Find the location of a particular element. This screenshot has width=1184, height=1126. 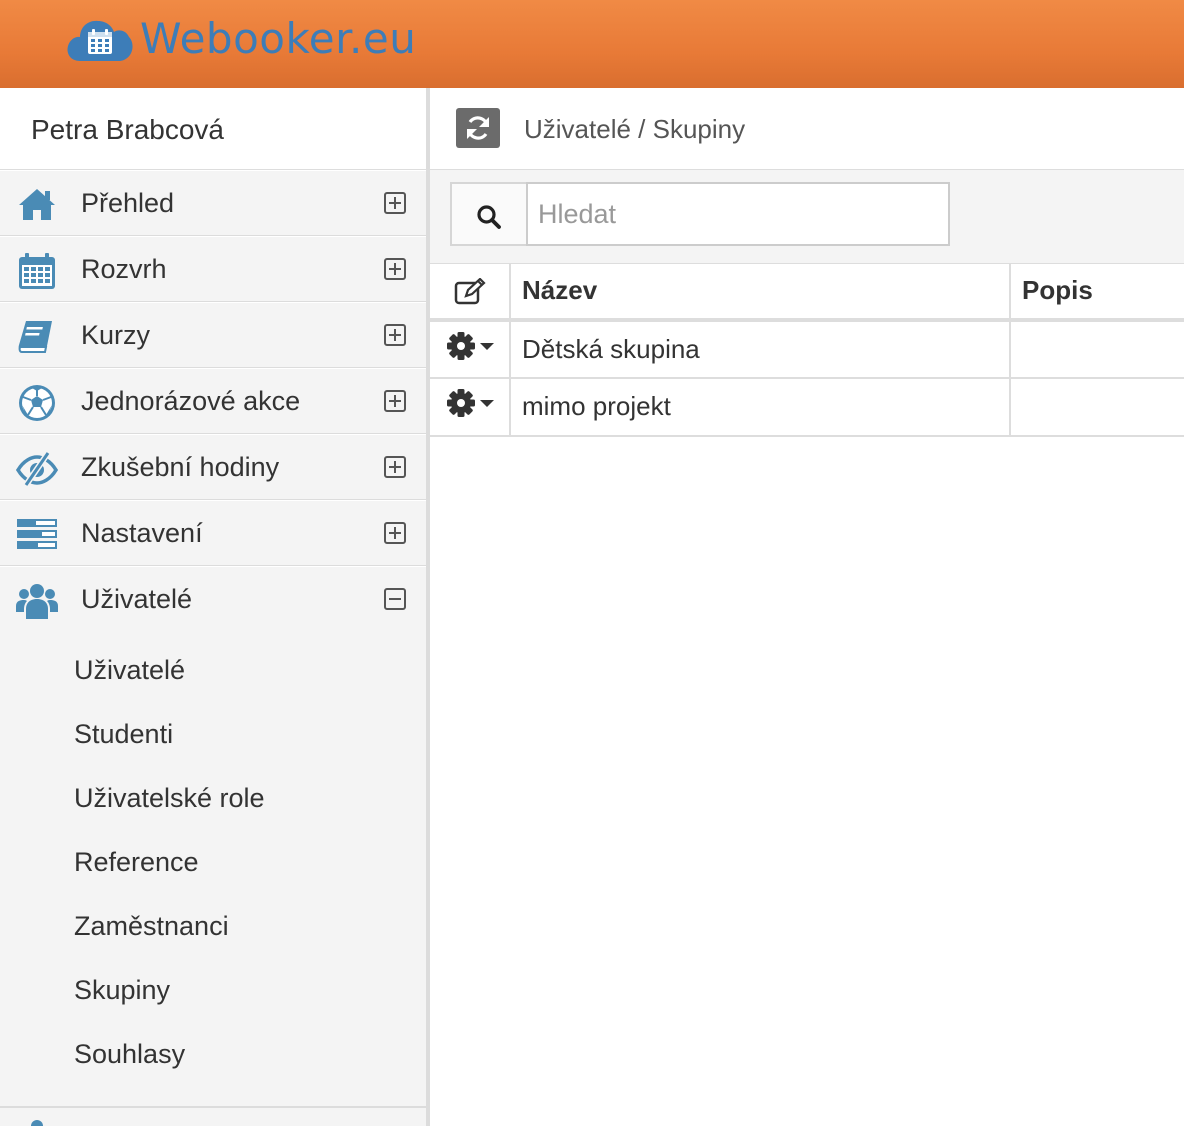

home-icon is located at coordinates (37, 204).